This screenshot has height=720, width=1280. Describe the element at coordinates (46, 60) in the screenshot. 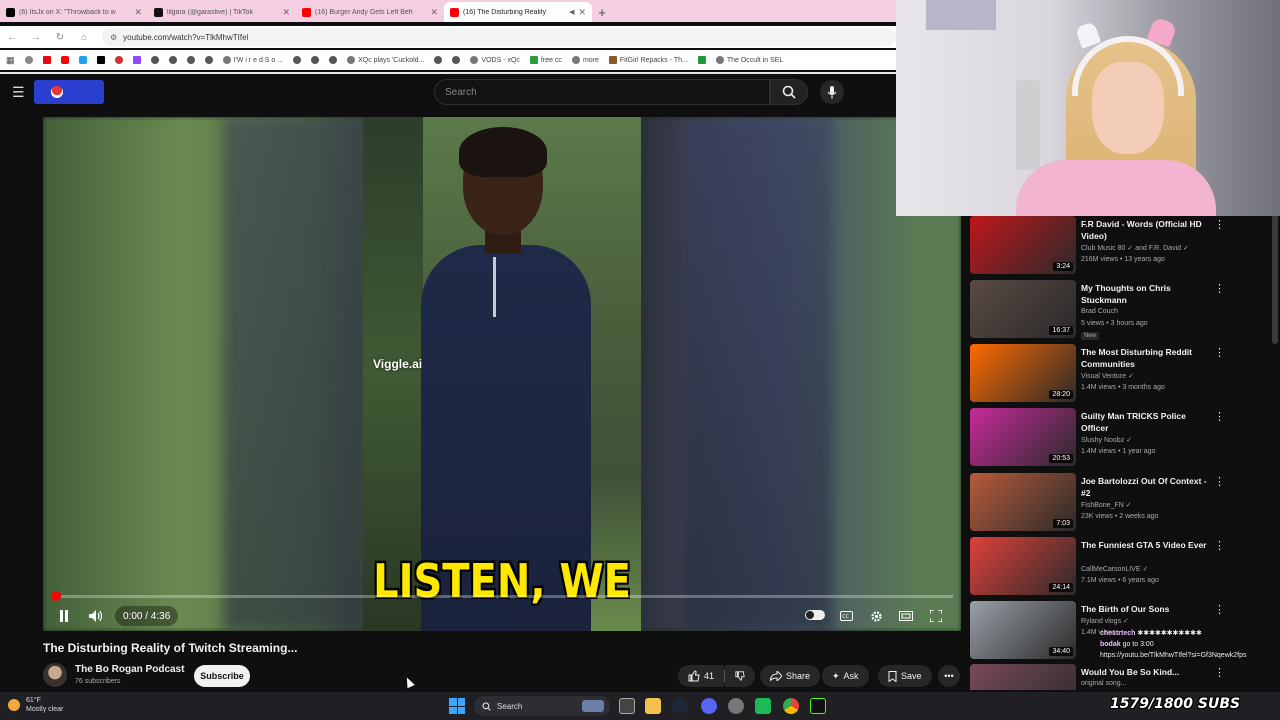

I see `netflix-icon` at that location.